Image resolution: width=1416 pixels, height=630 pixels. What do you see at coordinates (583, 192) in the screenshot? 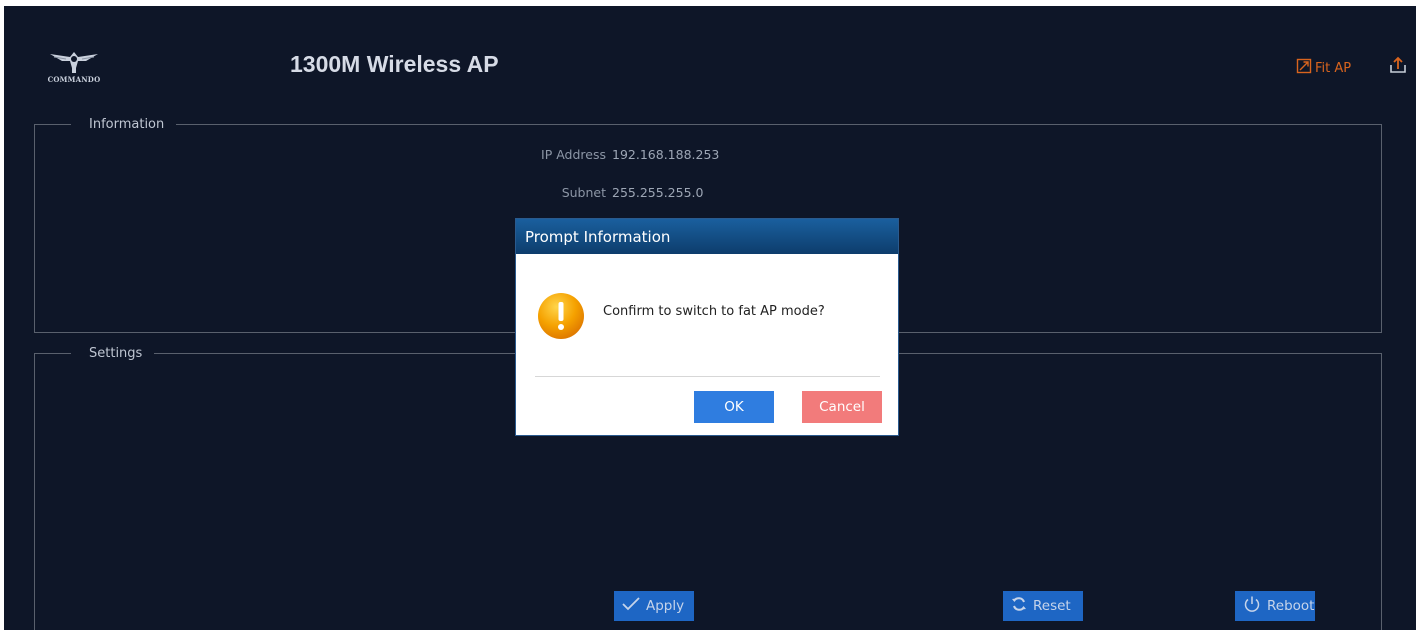
I see `subnet-label: Subnet` at bounding box center [583, 192].